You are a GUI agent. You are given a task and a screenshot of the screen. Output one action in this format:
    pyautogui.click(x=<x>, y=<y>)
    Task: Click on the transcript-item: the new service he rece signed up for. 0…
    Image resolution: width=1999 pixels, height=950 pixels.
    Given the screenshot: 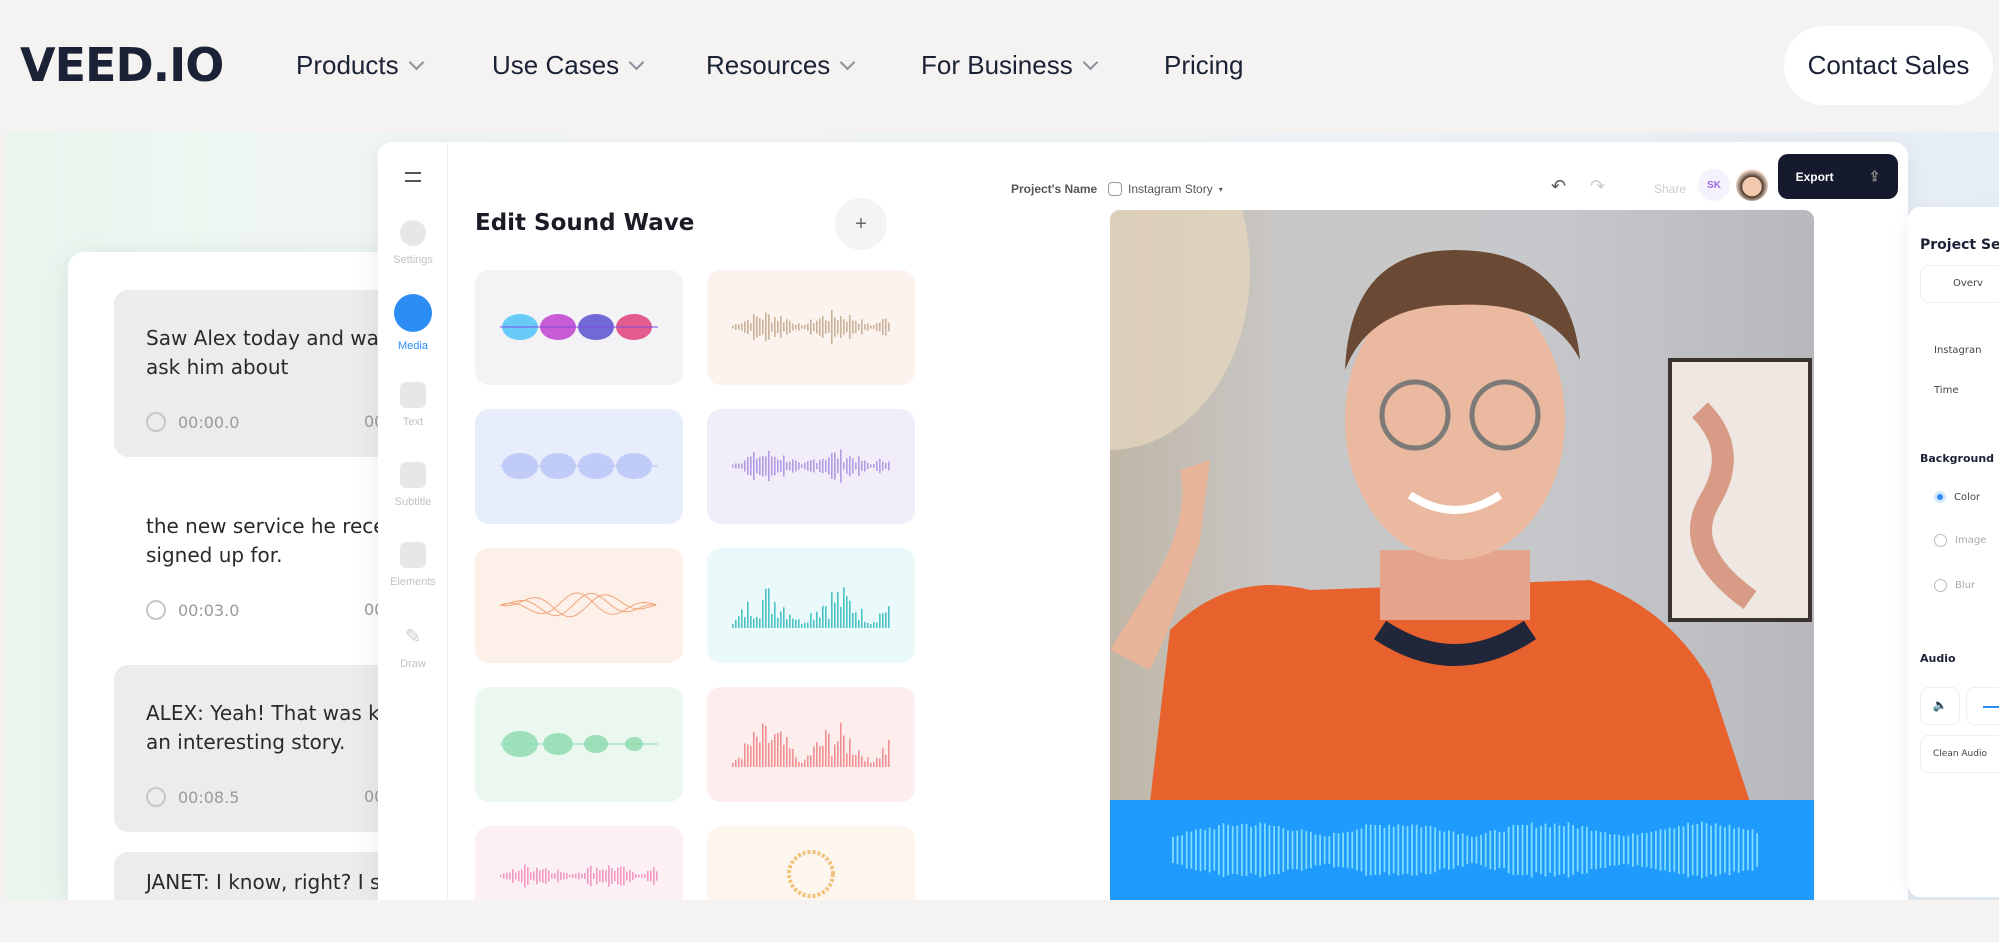 What is the action you would take?
    pyautogui.click(x=264, y=561)
    